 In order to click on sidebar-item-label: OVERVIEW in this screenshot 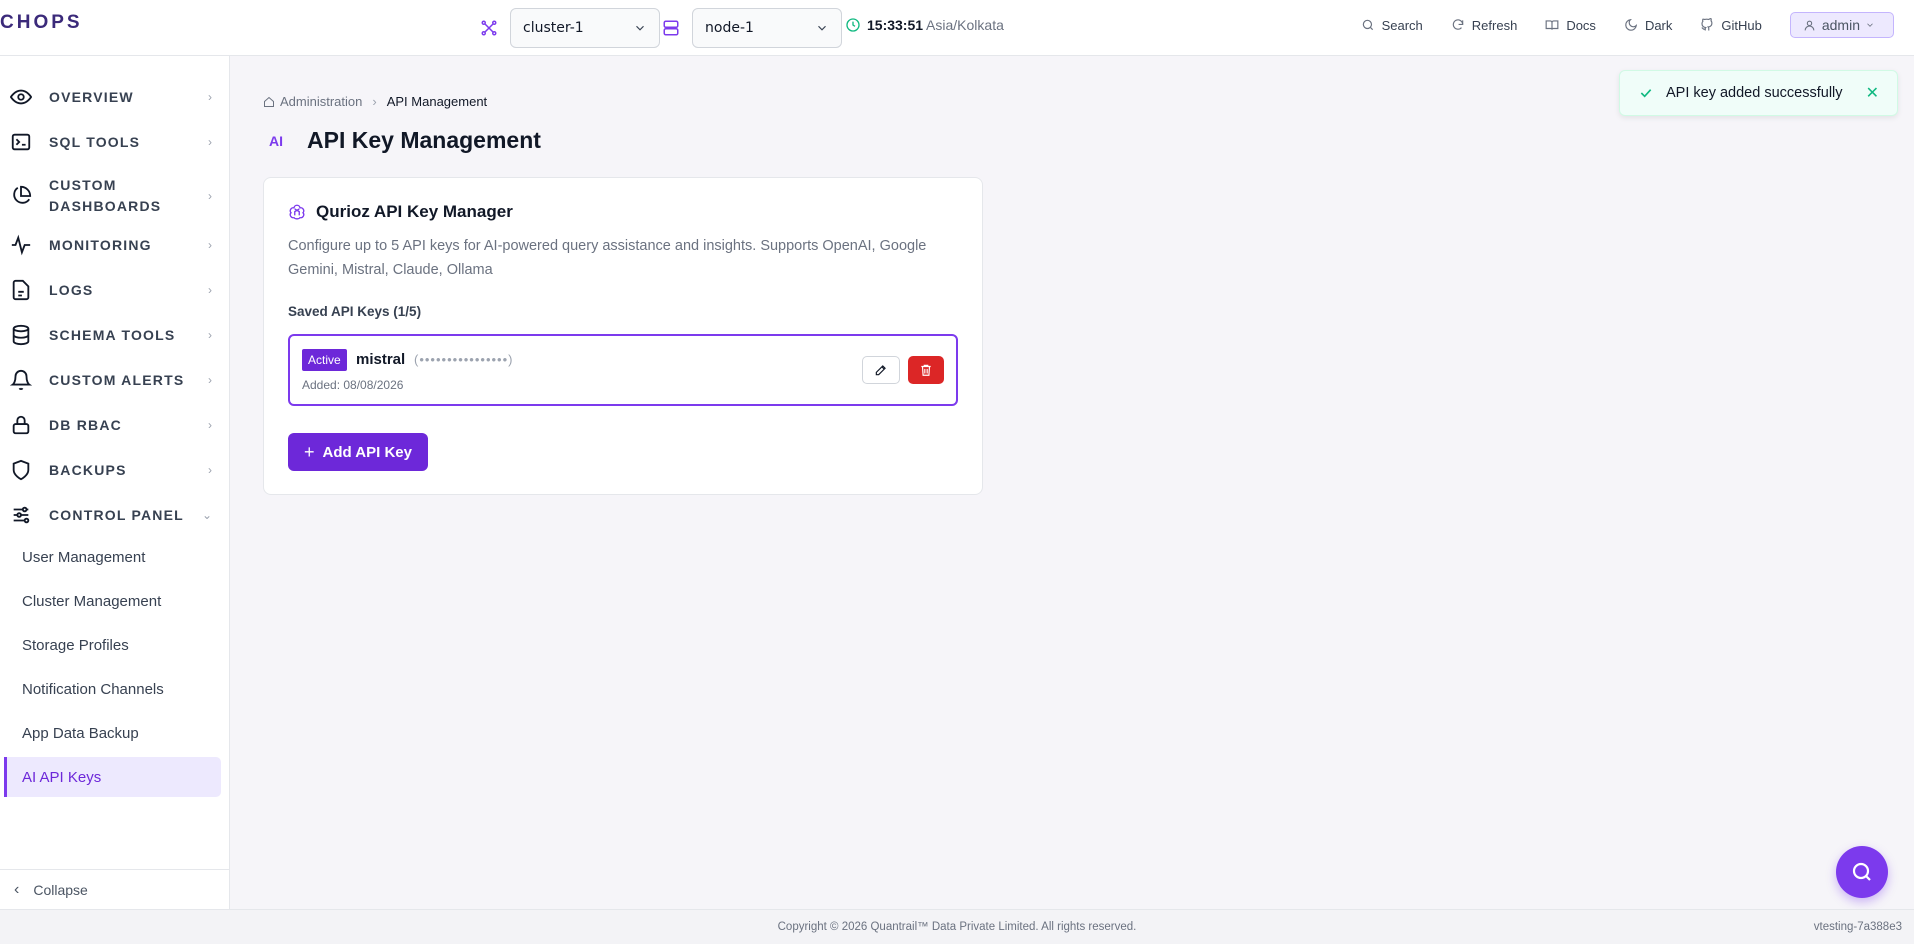, I will do `click(91, 96)`.